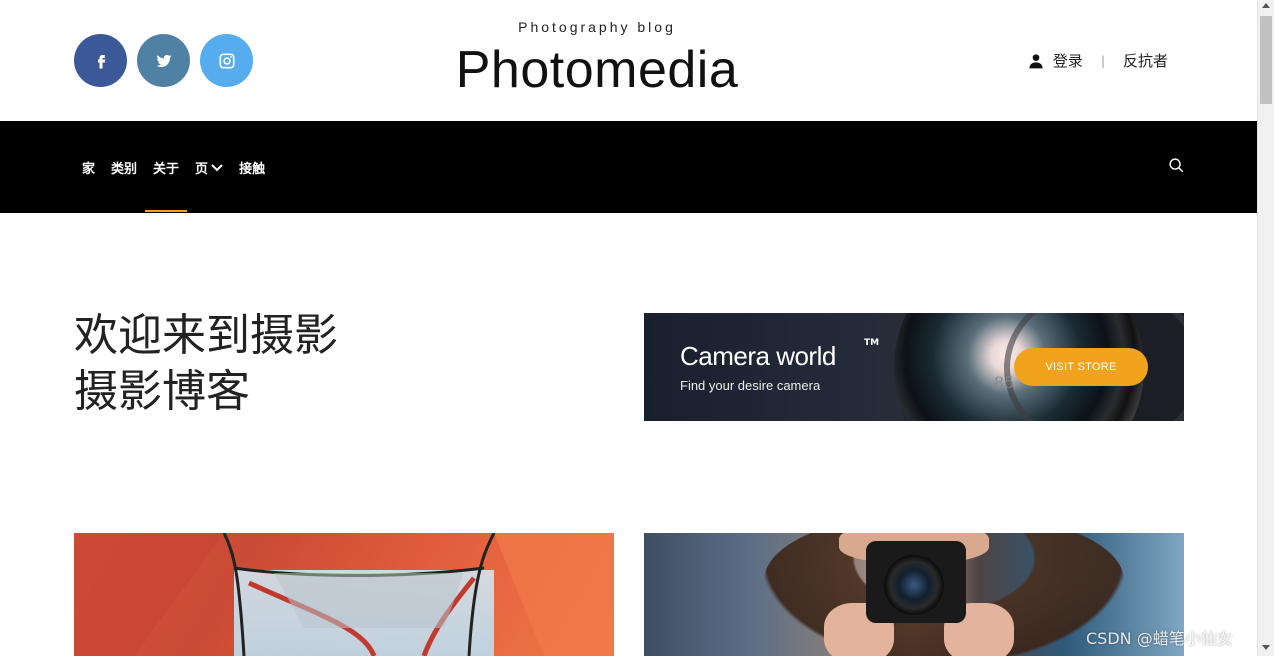 Image resolution: width=1274 pixels, height=656 pixels. I want to click on camera-image, so click(916, 582).